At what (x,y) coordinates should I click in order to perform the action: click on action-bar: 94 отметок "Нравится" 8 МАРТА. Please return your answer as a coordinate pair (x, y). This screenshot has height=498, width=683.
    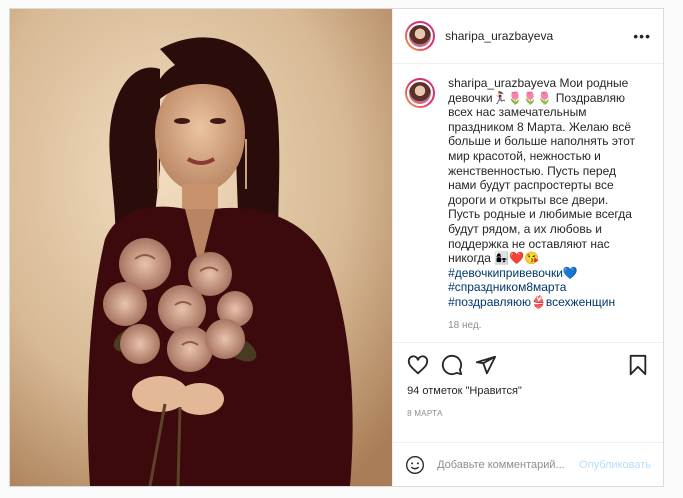
    Looking at the image, I should click on (528, 392).